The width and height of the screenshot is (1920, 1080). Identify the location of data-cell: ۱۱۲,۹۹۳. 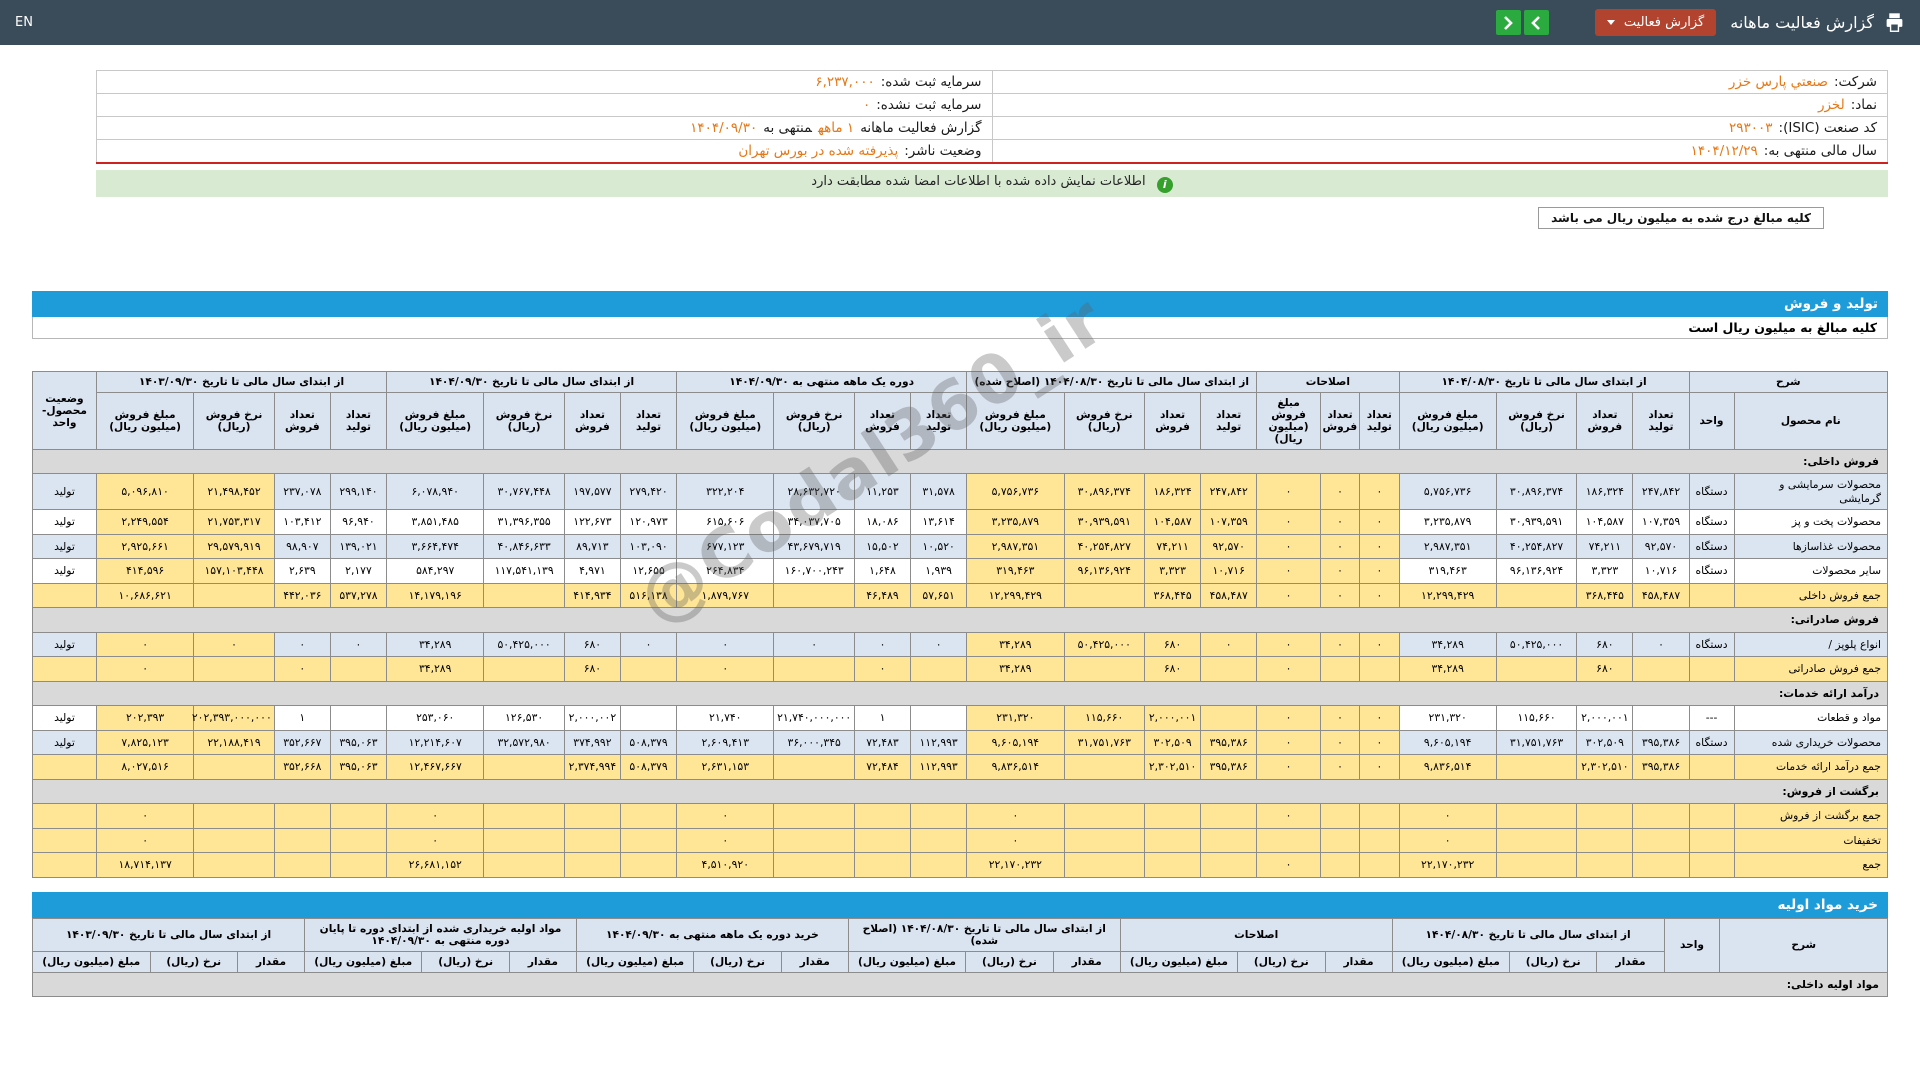
(939, 767).